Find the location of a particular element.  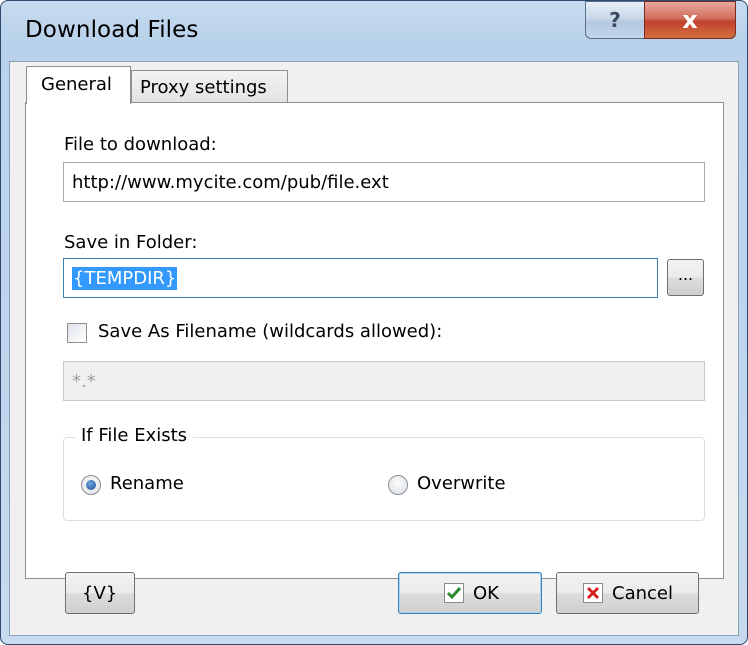

tab-general: General is located at coordinates (78, 85).